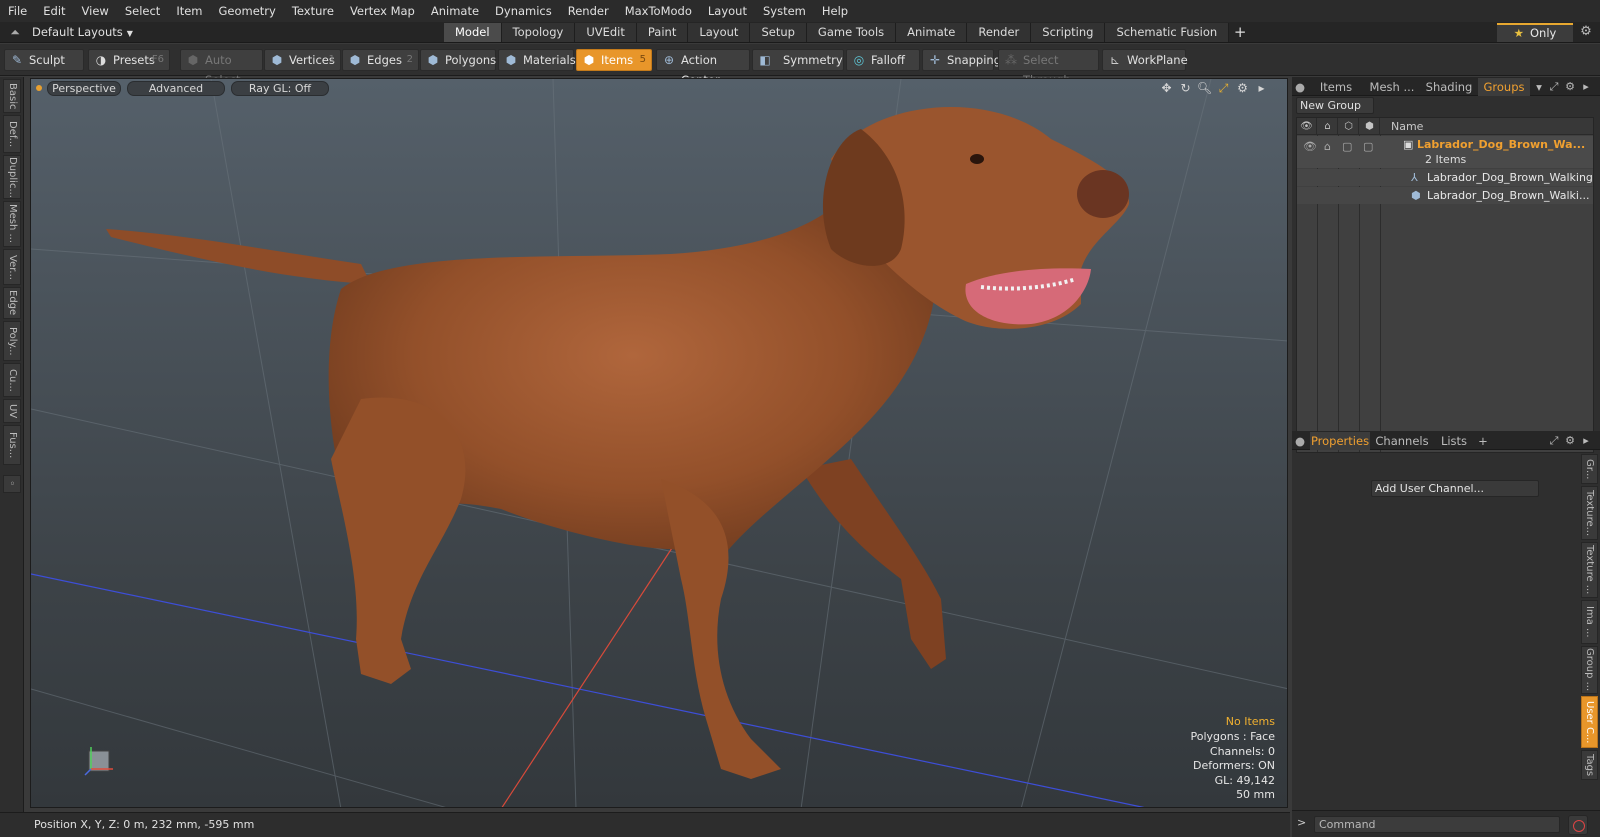  What do you see at coordinates (835, 11) in the screenshot?
I see `menu-help: Help` at bounding box center [835, 11].